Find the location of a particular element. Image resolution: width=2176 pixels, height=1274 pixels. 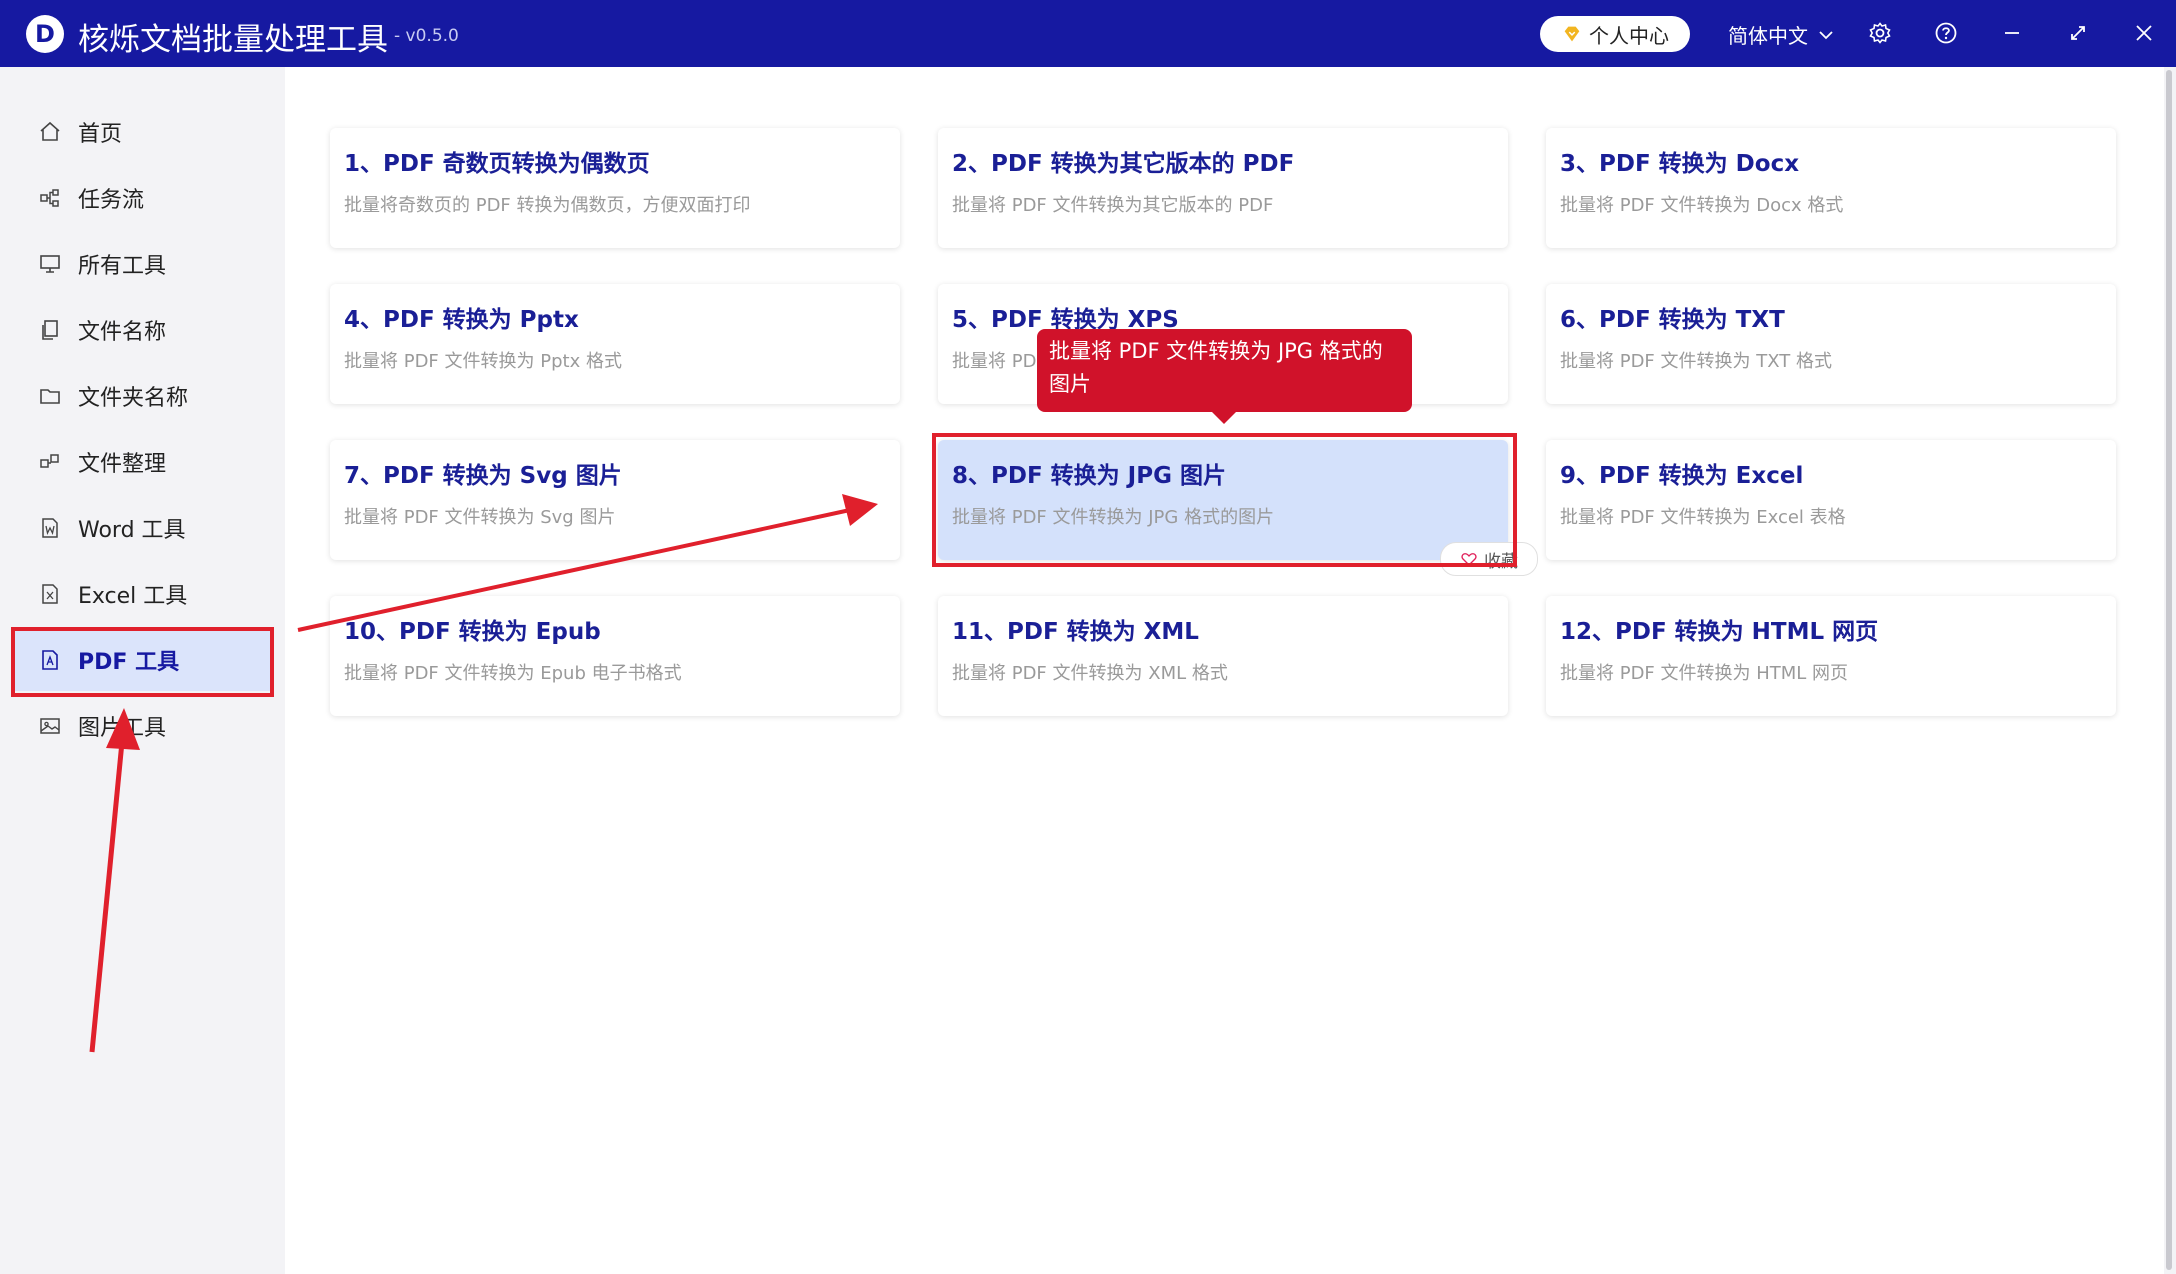

tool-description: 批量将奇数页的 PDF 转换为偶数页，方便双面打印 is located at coordinates (547, 205).